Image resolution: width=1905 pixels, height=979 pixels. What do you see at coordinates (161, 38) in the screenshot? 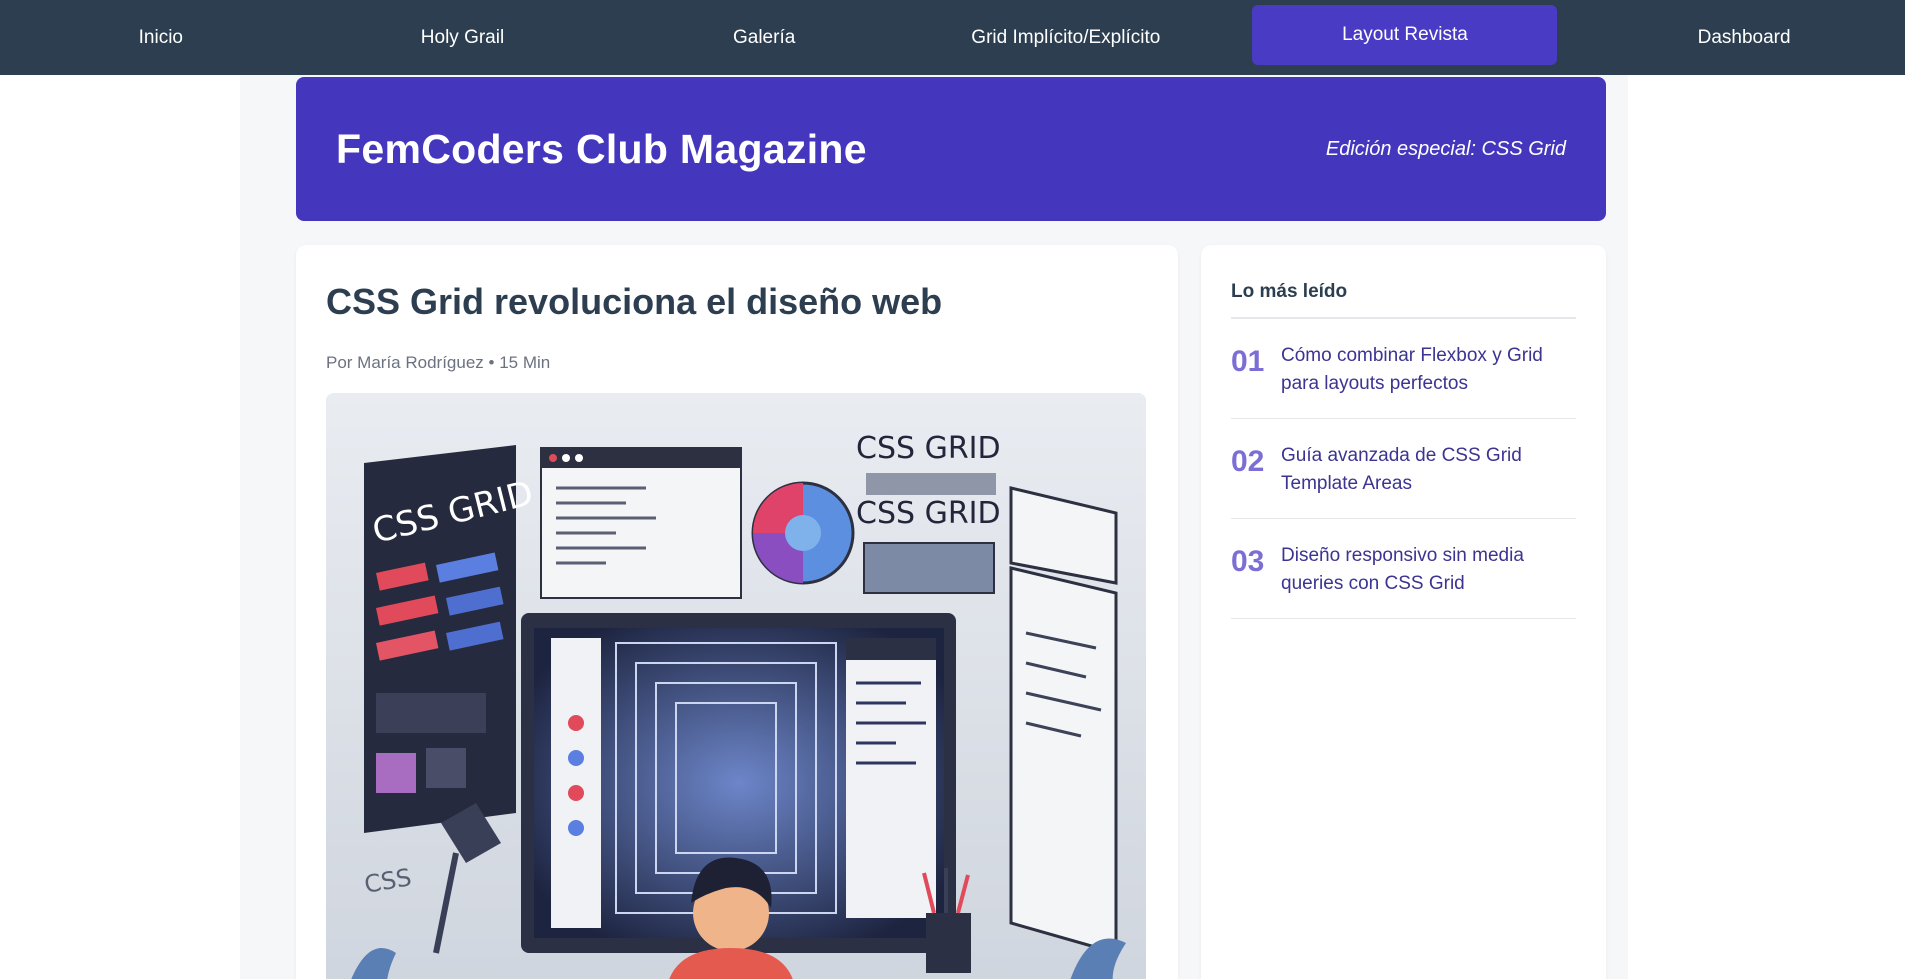
I see `nav-item-inicio: Inicio` at bounding box center [161, 38].